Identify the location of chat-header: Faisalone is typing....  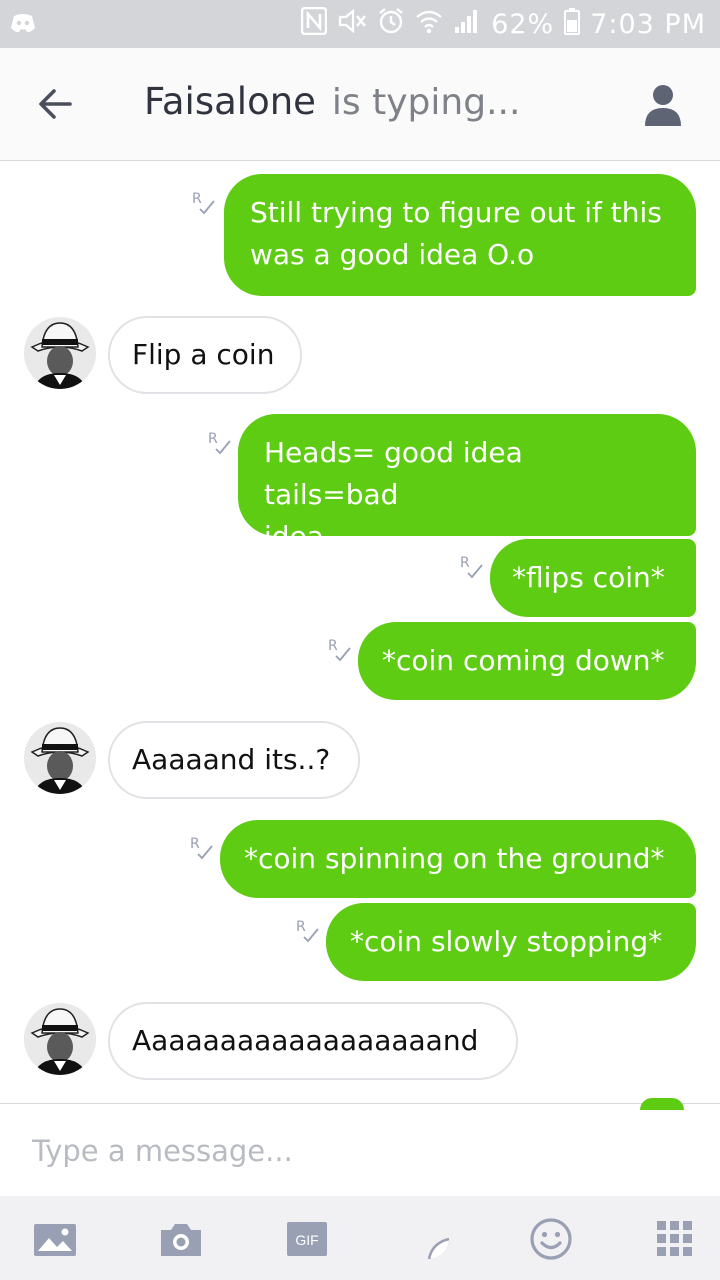
(360, 104).